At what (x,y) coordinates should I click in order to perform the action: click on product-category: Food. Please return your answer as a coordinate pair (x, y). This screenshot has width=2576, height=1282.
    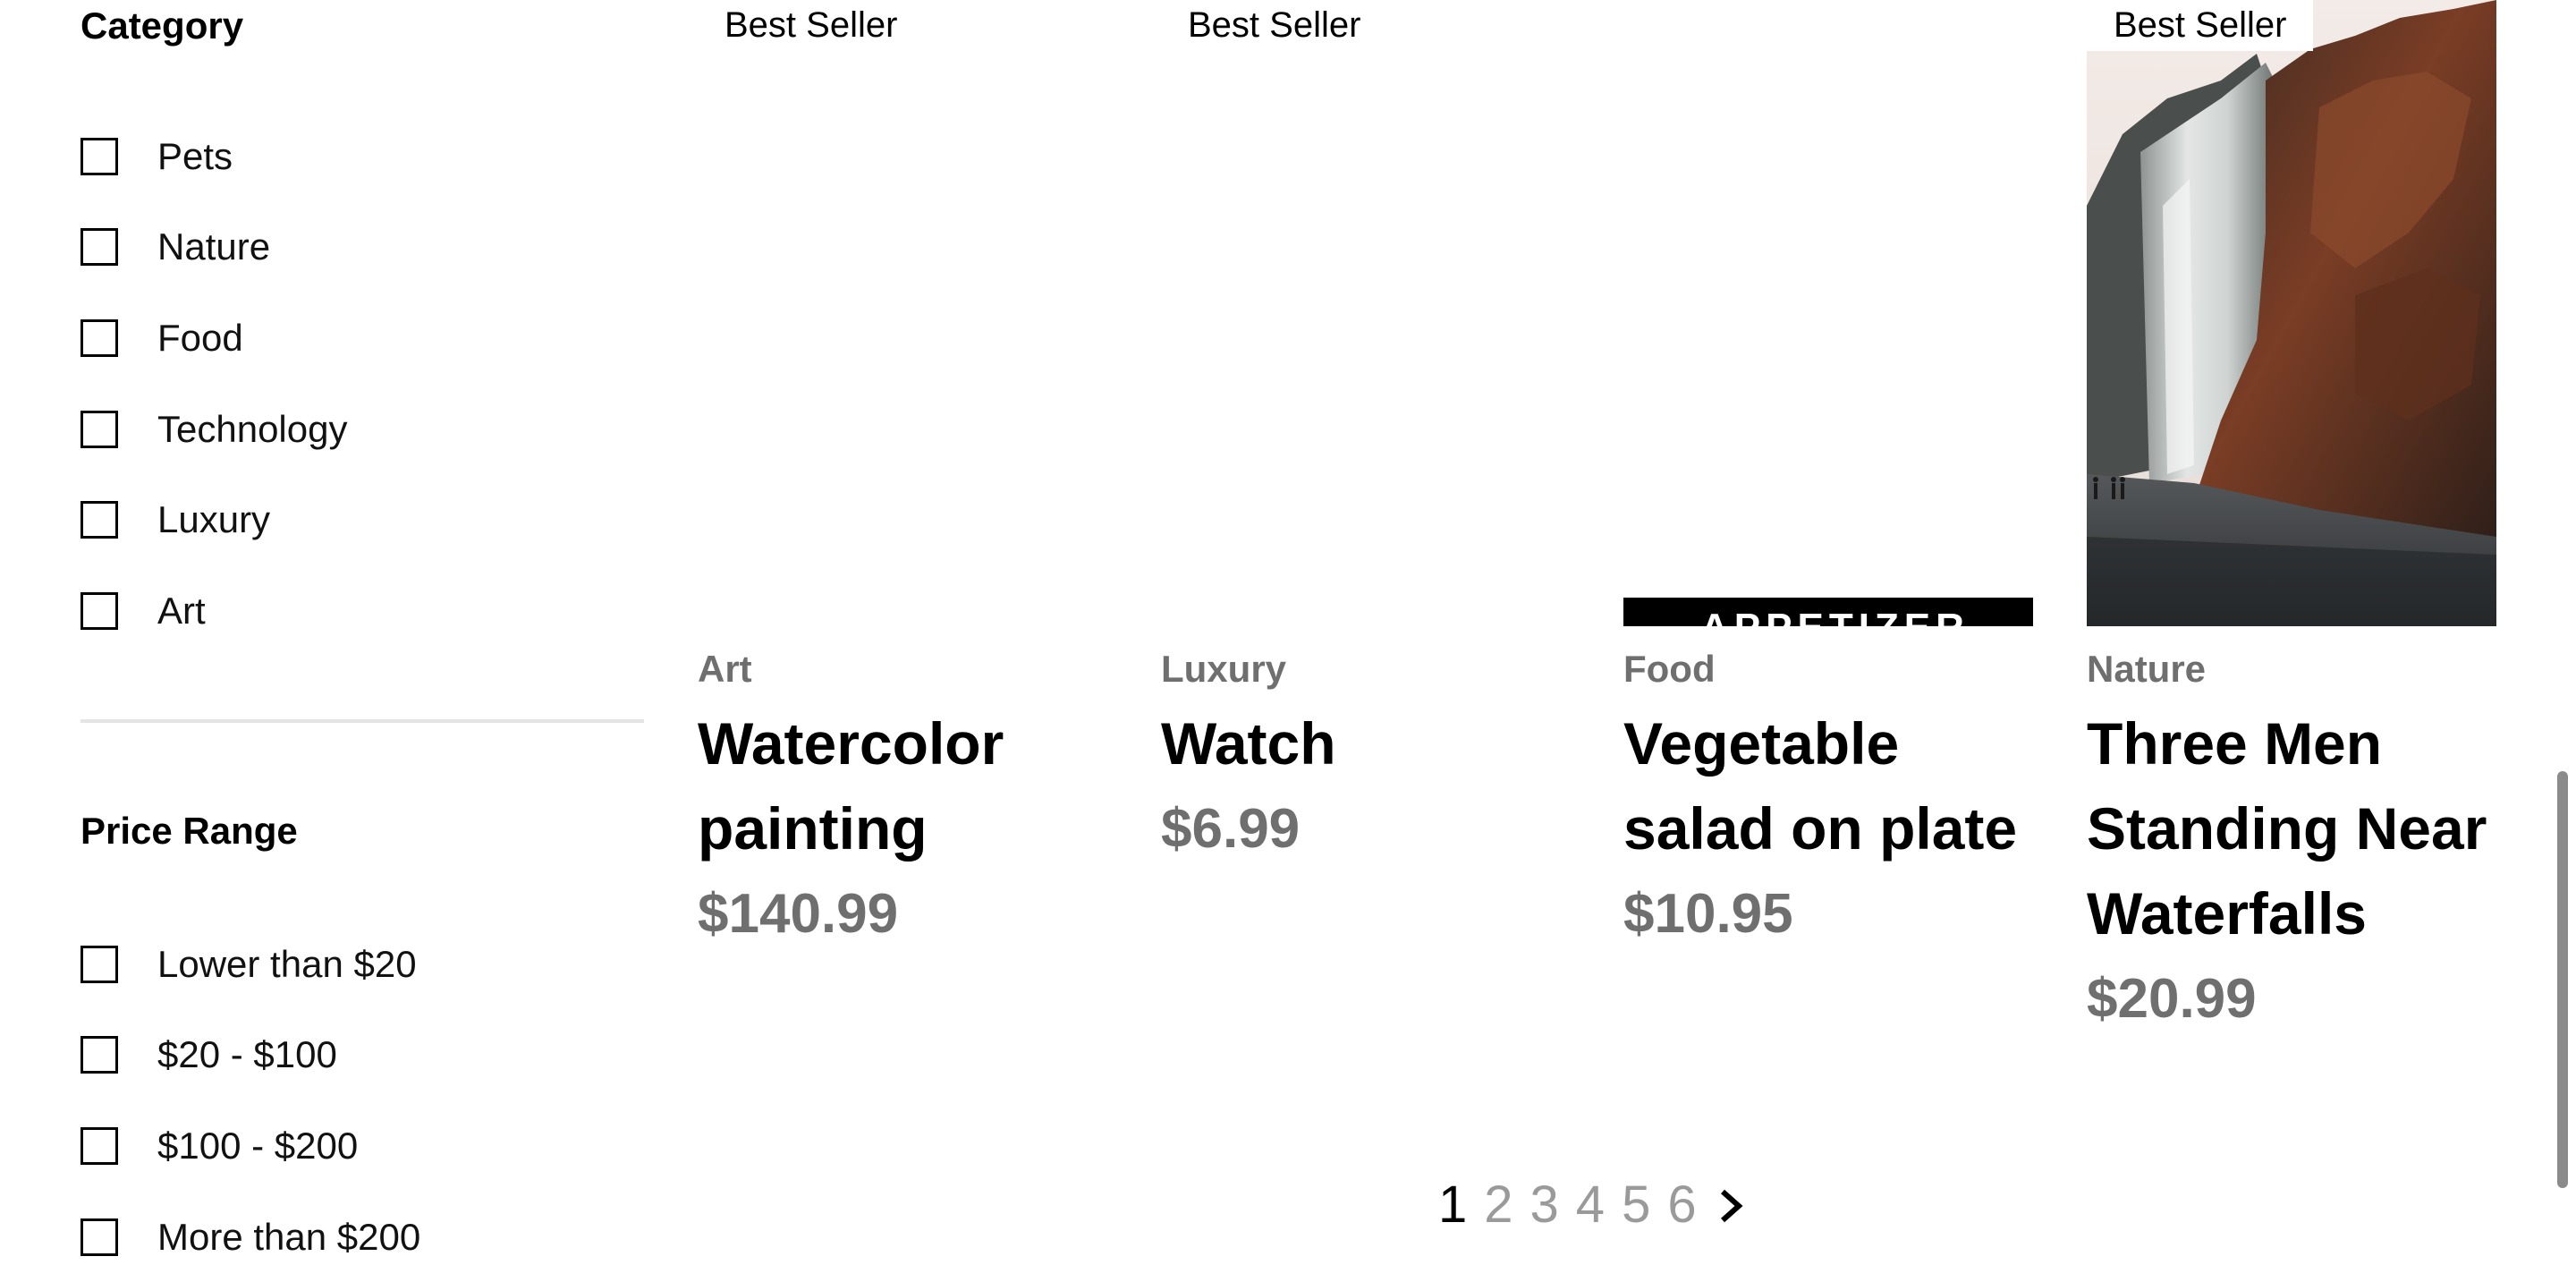
    Looking at the image, I should click on (1669, 669).